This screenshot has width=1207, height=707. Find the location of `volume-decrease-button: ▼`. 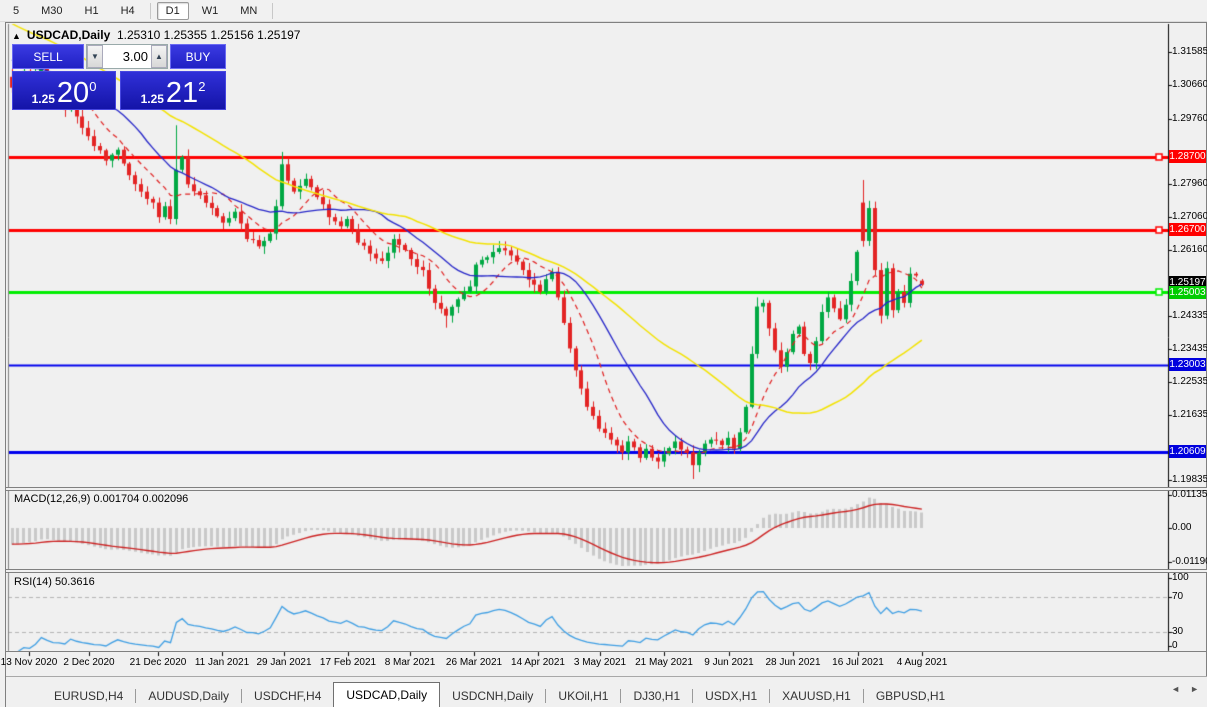

volume-decrease-button: ▼ is located at coordinates (95, 56).